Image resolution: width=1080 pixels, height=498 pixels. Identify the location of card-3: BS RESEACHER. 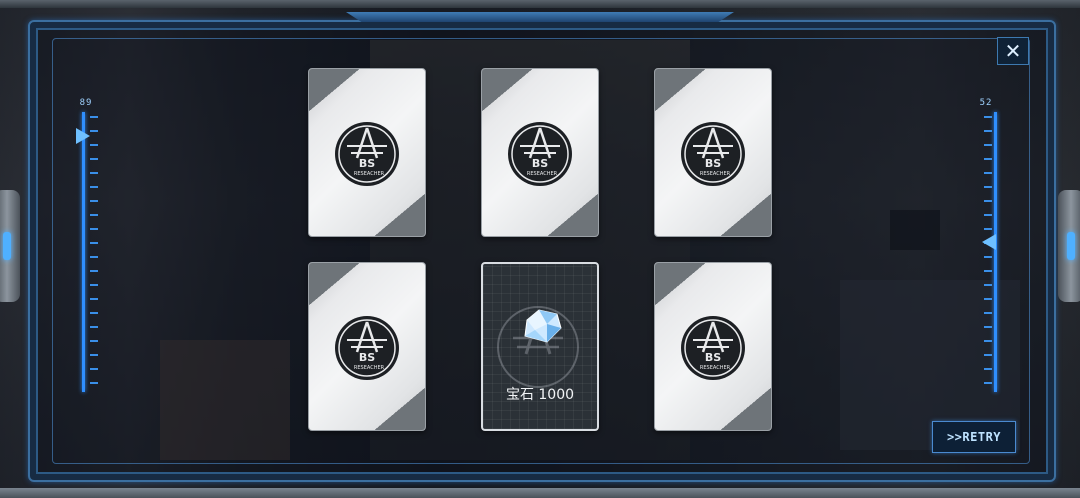
(713, 152).